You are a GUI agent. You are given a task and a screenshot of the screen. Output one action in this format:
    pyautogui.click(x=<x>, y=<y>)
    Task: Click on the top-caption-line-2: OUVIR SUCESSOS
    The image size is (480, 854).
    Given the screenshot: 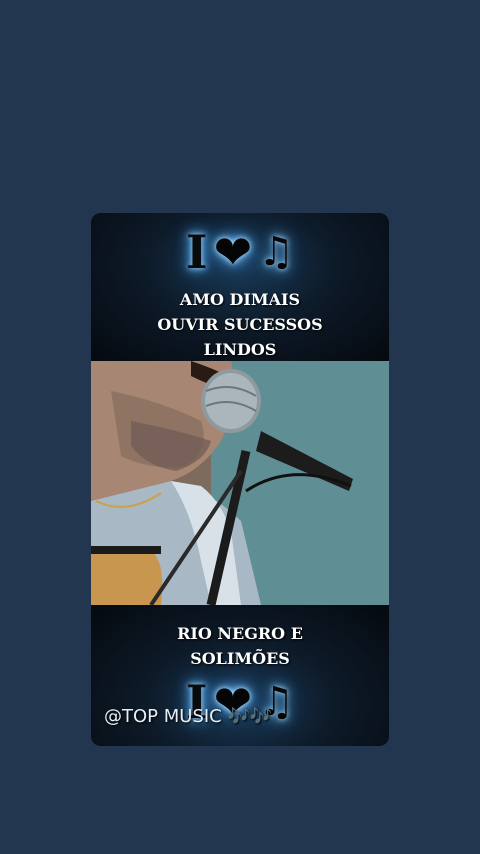 What is the action you would take?
    pyautogui.click(x=240, y=324)
    